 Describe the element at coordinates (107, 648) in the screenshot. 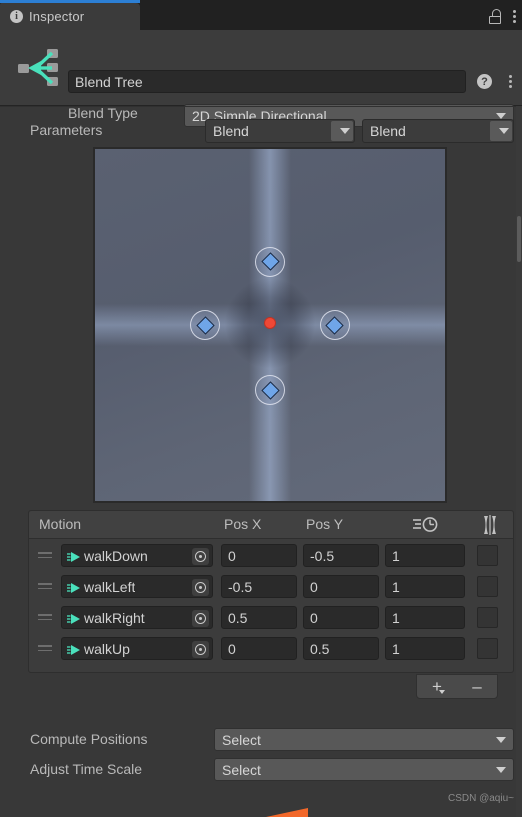

I see `motion-clip-name: walkUp` at that location.